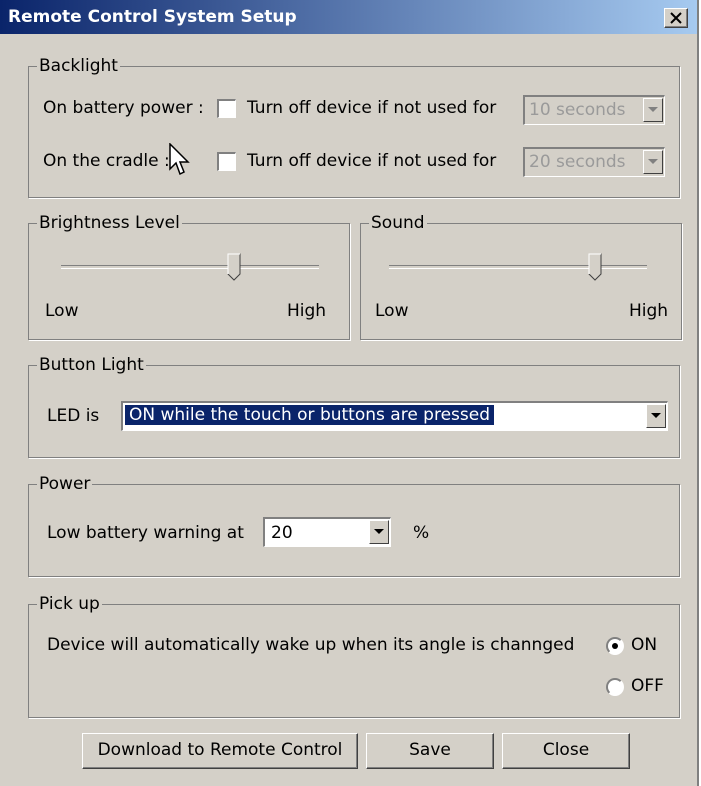 The width and height of the screenshot is (701, 786). I want to click on brightness-high-label: High, so click(307, 311).